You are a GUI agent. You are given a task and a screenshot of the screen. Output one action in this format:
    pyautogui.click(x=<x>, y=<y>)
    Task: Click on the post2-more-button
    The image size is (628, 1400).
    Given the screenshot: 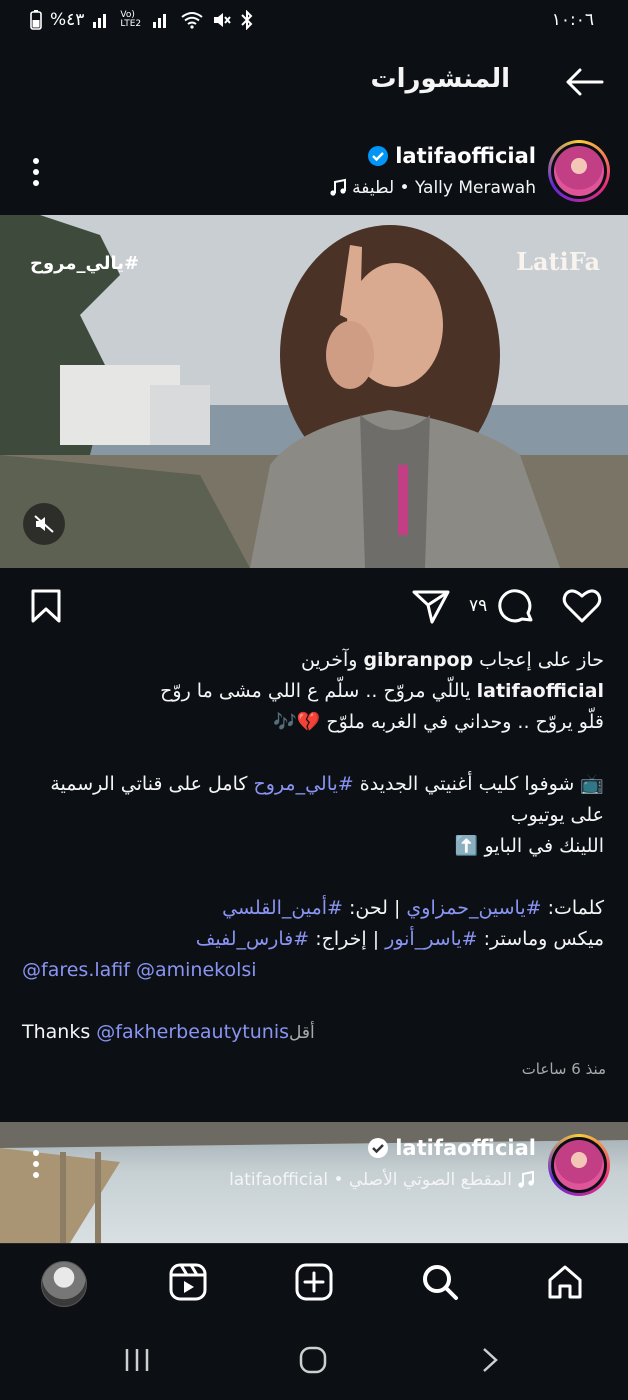 What is the action you would take?
    pyautogui.click(x=36, y=1164)
    